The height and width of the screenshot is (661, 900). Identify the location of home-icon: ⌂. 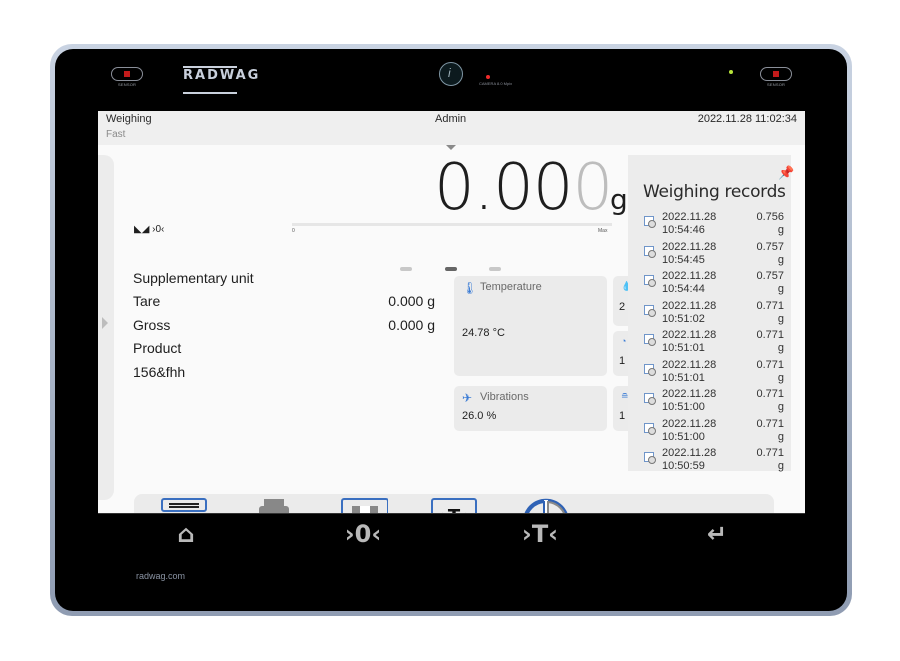
(186, 534).